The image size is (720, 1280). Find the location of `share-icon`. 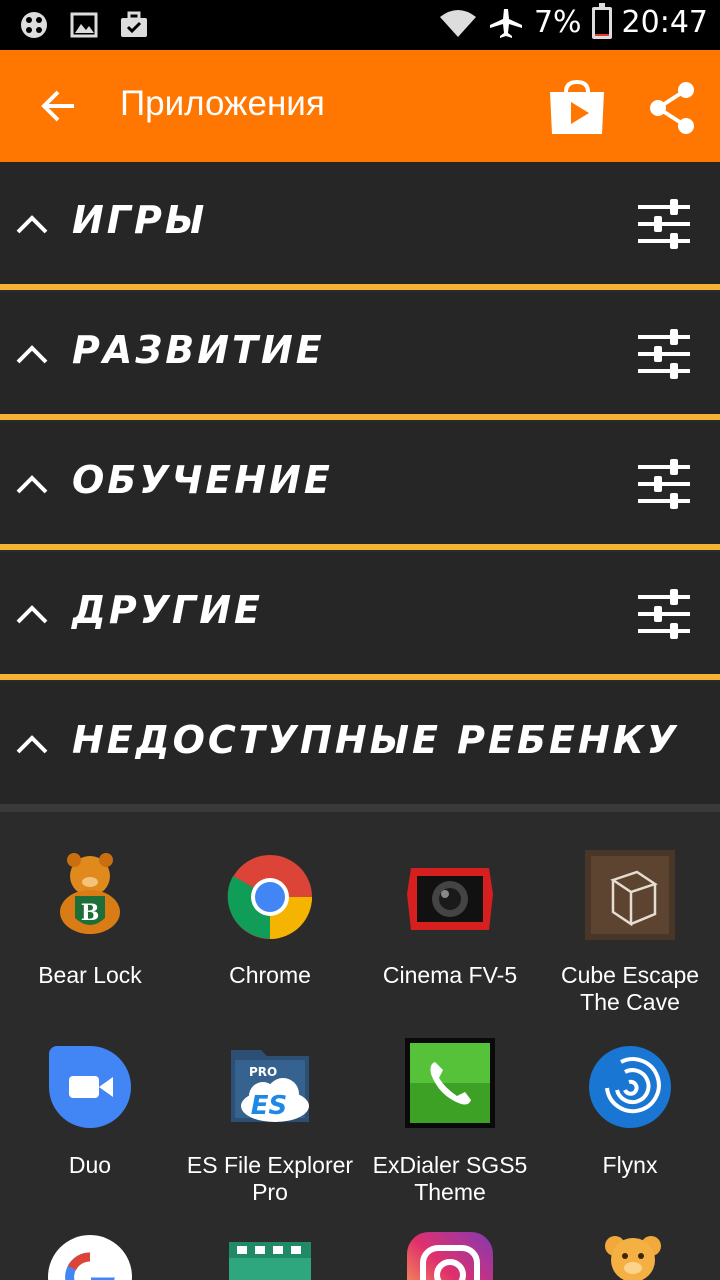

share-icon is located at coordinates (672, 108).